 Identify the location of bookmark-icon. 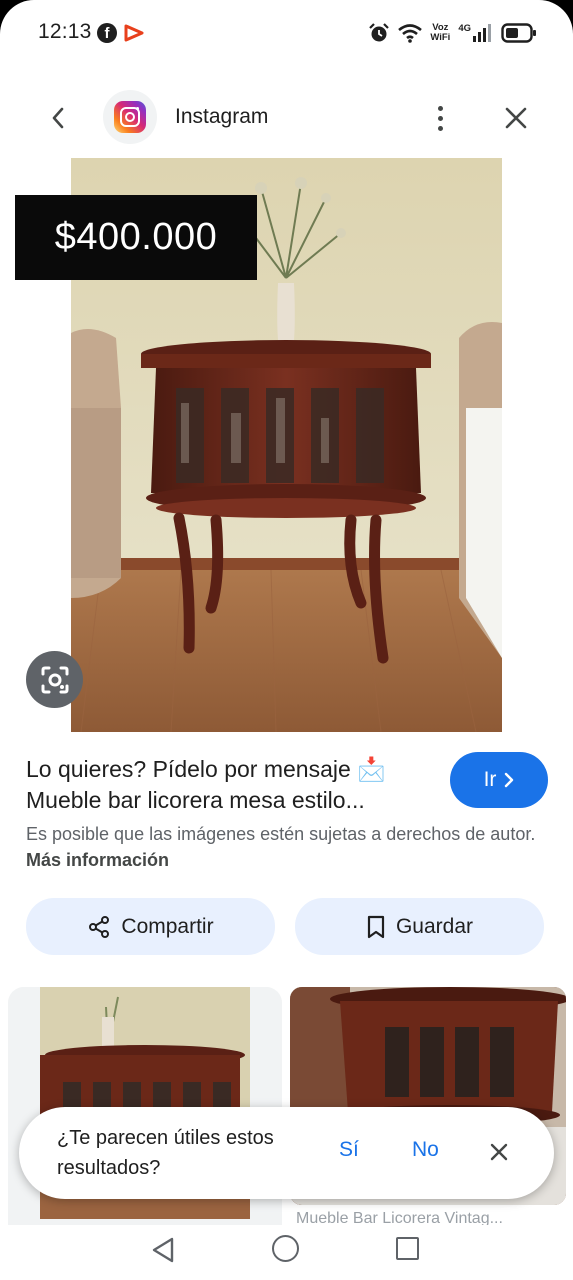
(376, 926).